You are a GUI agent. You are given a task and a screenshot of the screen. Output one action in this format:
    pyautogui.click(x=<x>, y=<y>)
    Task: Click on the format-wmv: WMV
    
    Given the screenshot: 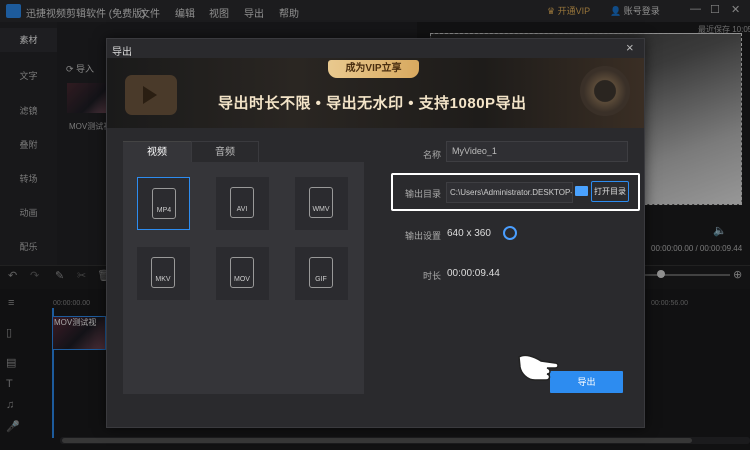 What is the action you would take?
    pyautogui.click(x=321, y=203)
    